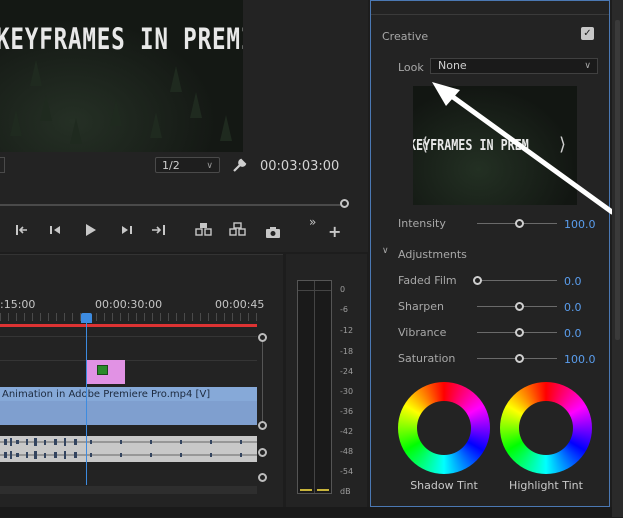 The height and width of the screenshot is (518, 623). What do you see at coordinates (305, 76) in the screenshot?
I see `monitor-side-area` at bounding box center [305, 76].